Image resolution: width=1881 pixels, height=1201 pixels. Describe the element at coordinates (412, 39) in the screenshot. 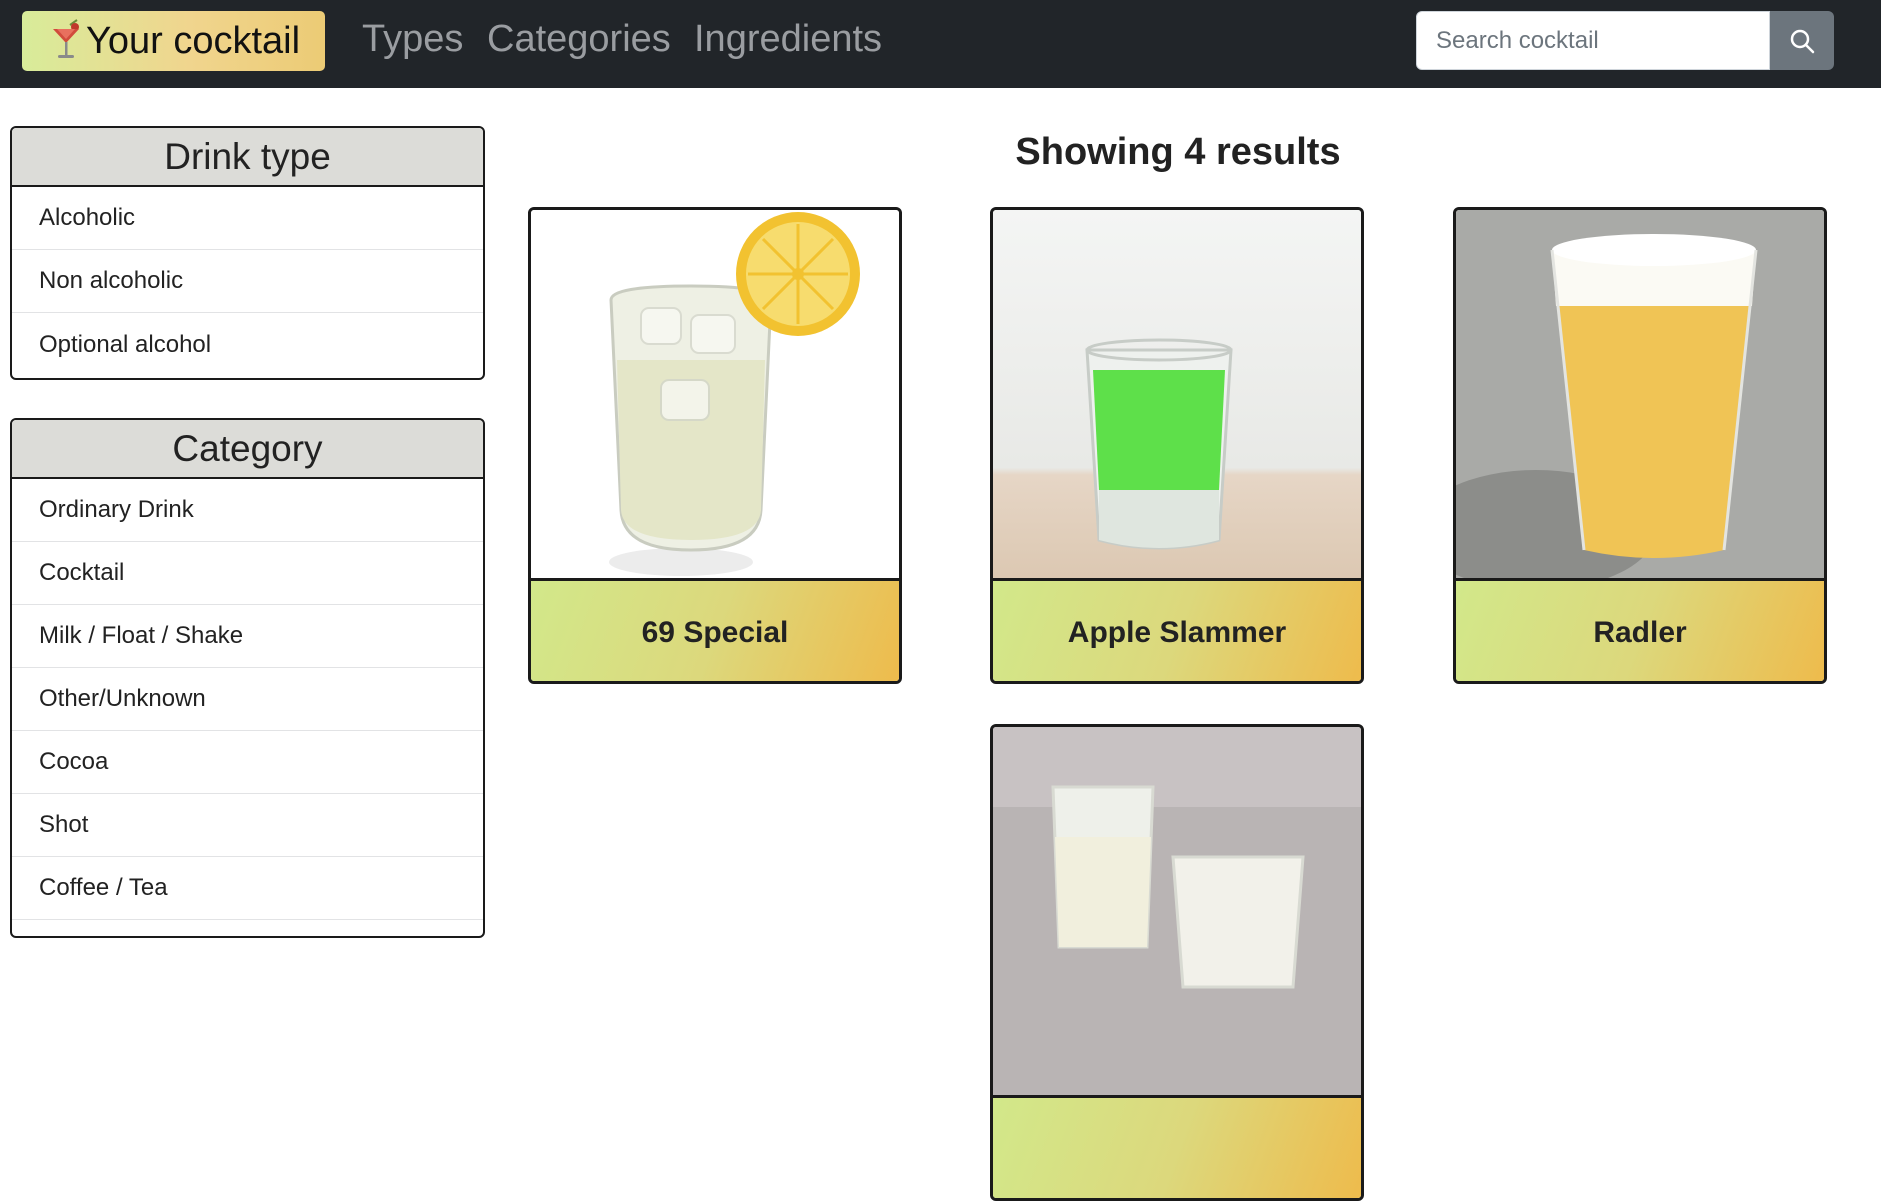

I see `nav-link-types: Types` at that location.